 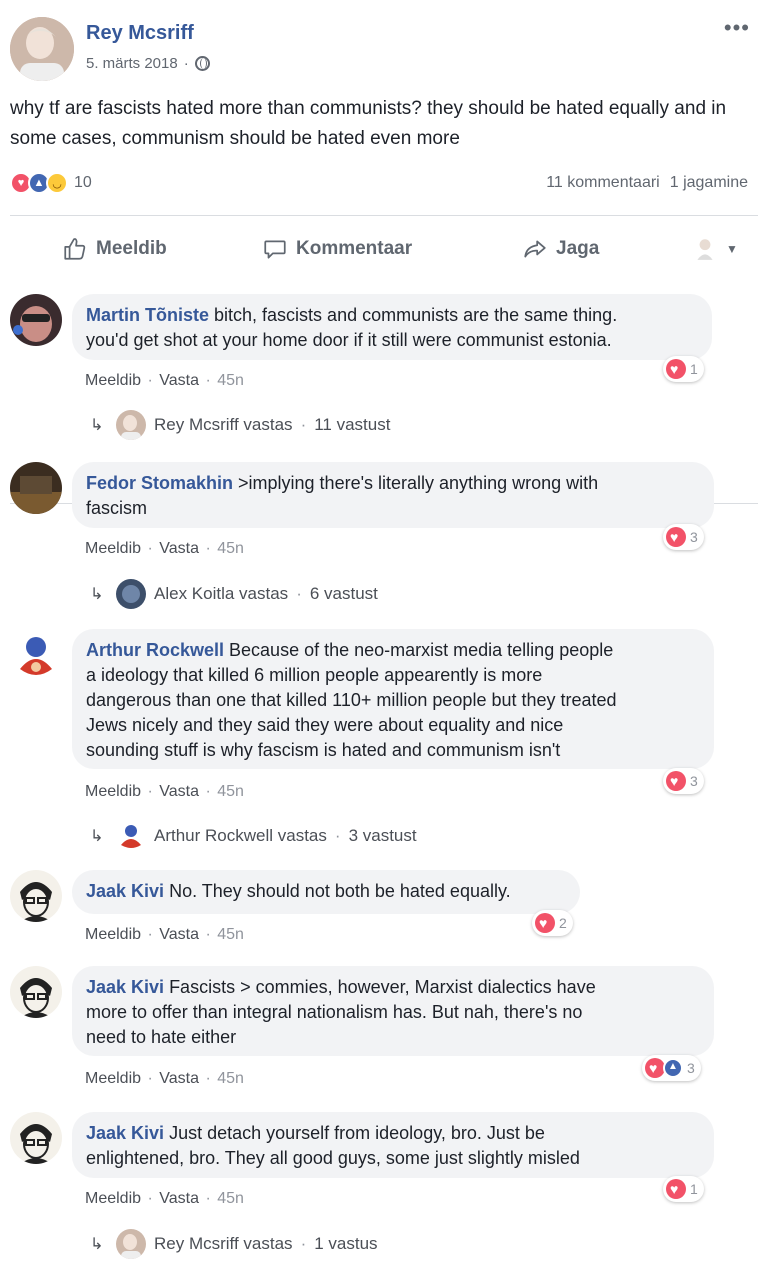 I want to click on divider, so click(x=384, y=215).